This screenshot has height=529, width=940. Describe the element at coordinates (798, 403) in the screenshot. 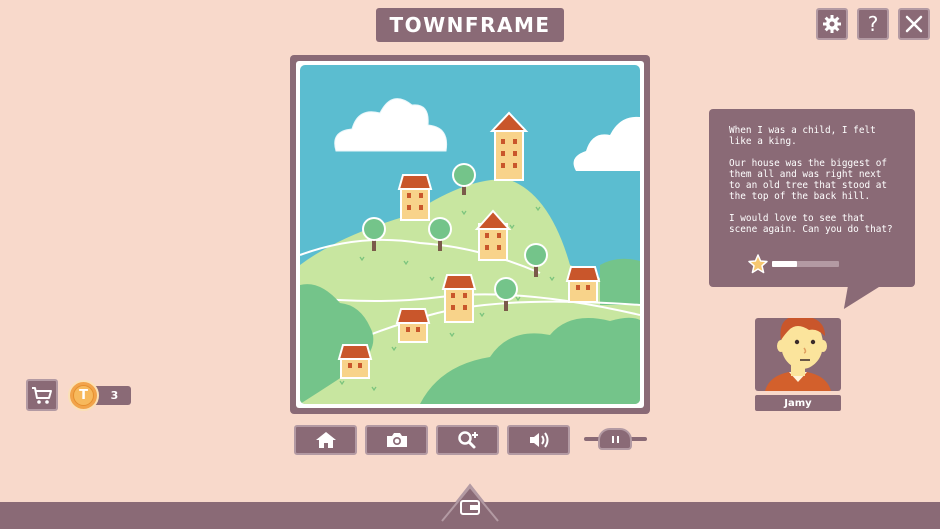

I see `character-name: Jamy` at that location.